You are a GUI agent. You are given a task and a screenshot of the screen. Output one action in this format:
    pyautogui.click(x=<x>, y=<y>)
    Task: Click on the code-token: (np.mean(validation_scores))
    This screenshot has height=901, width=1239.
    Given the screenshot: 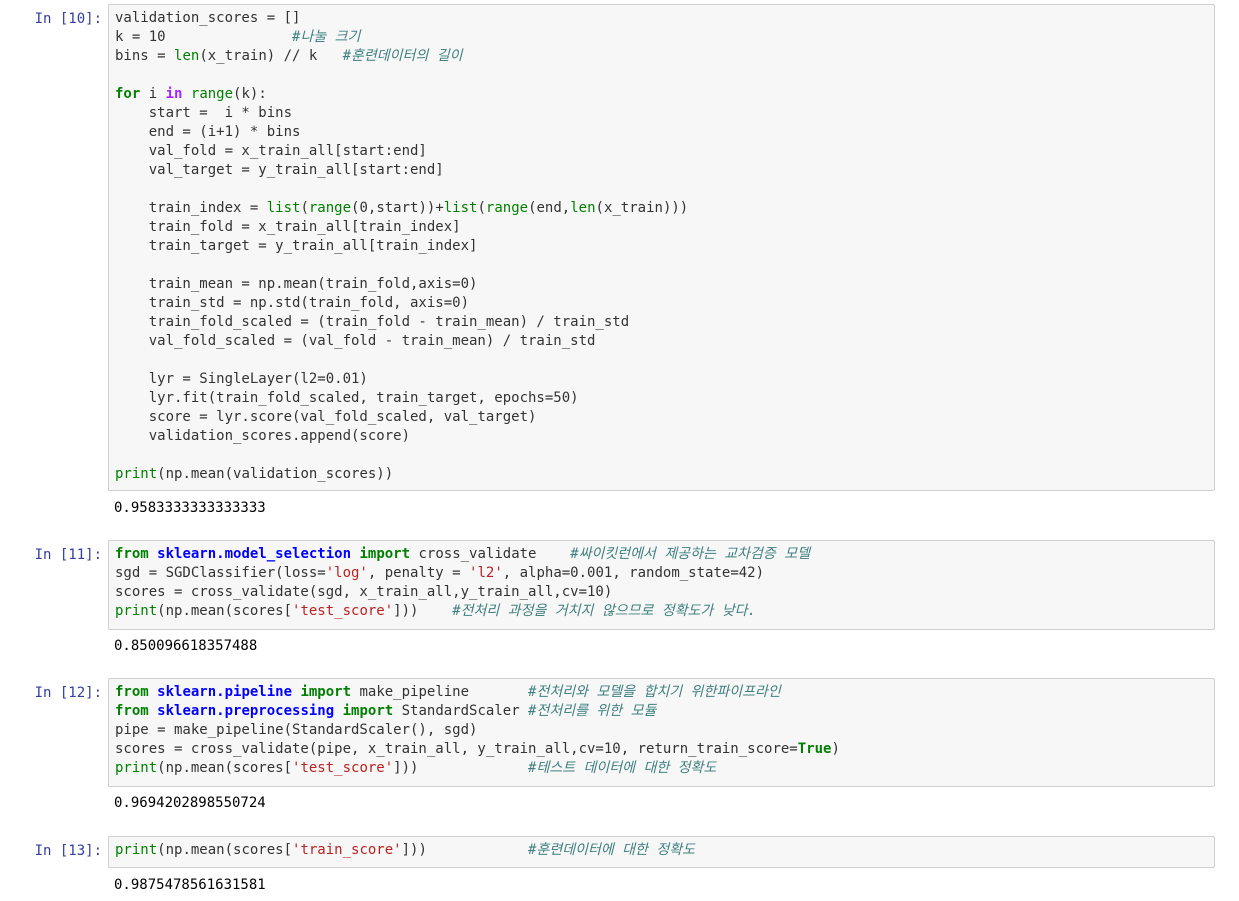 What is the action you would take?
    pyautogui.click(x=275, y=474)
    